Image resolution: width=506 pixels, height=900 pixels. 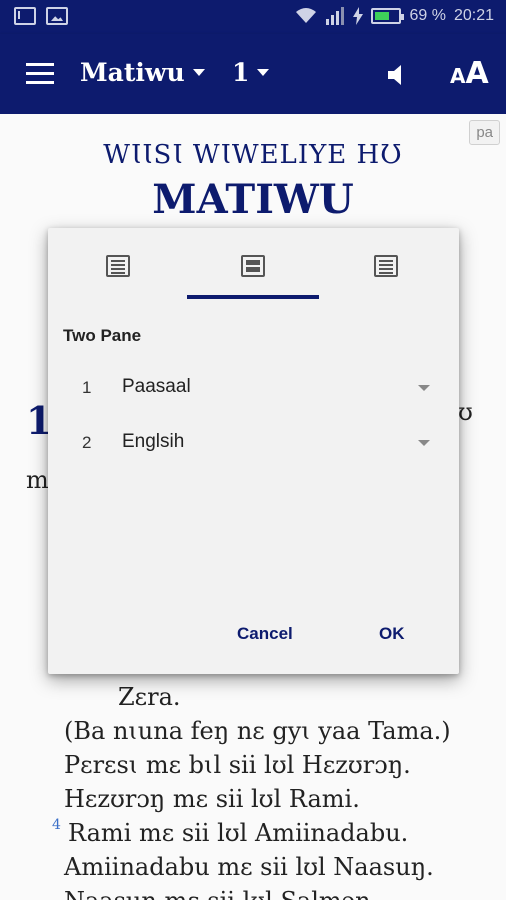 I want to click on battery-icon, so click(x=388, y=16).